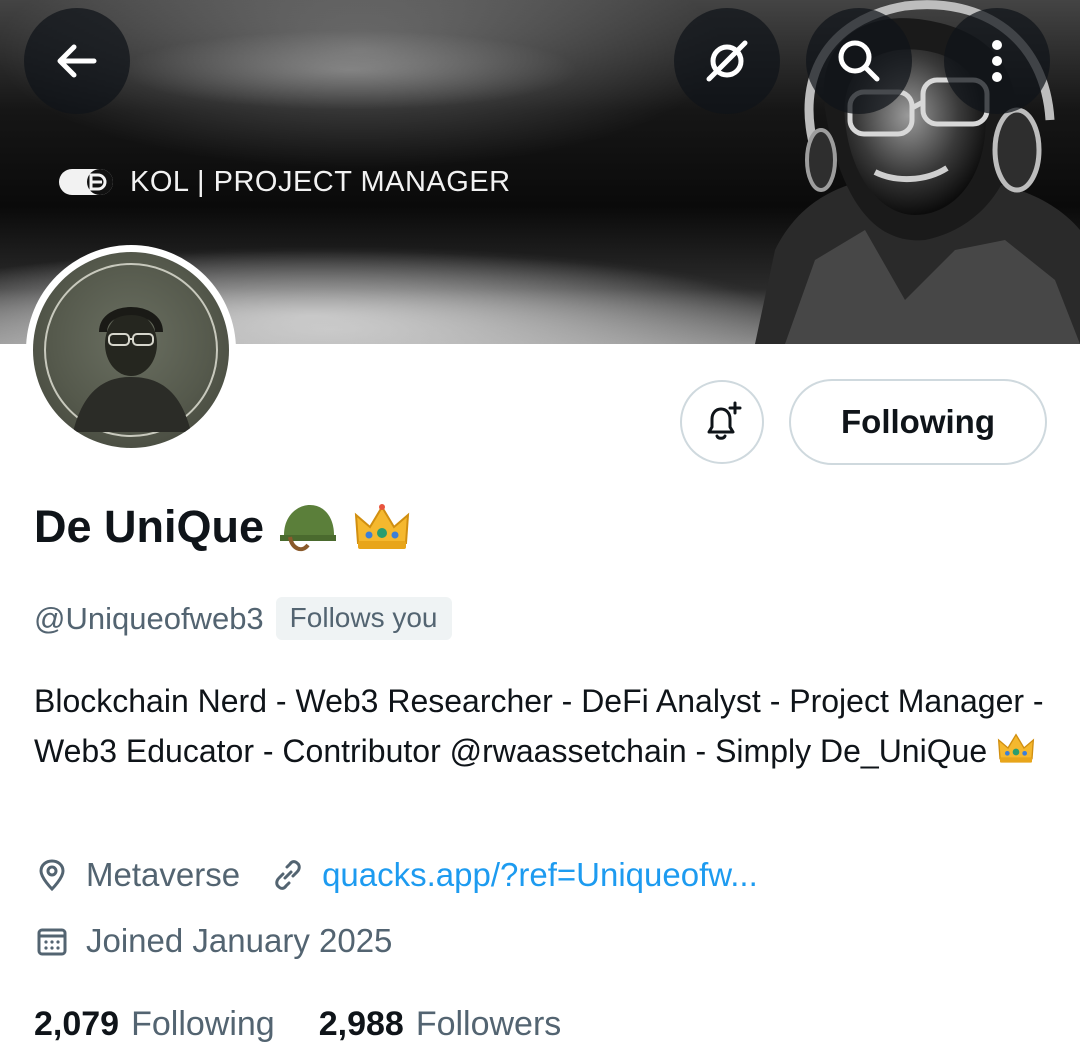  I want to click on calendar-icon, so click(52, 942).